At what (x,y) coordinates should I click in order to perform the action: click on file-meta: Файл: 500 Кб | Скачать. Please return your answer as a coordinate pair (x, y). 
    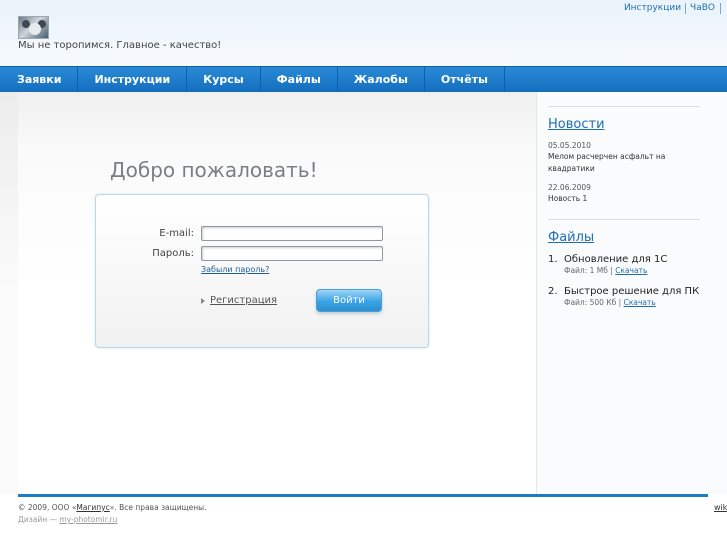
    Looking at the image, I should click on (610, 302).